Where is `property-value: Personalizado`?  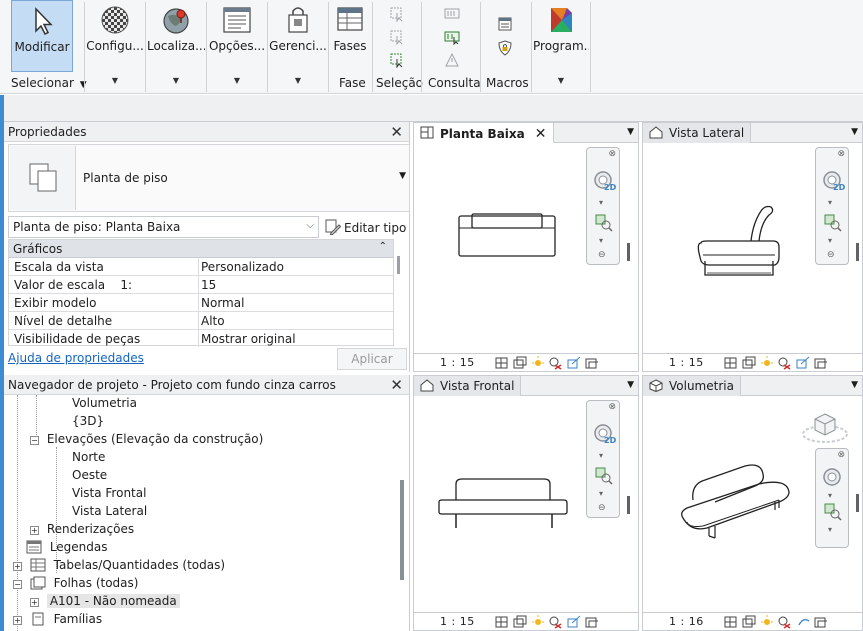
property-value: Personalizado is located at coordinates (288, 266).